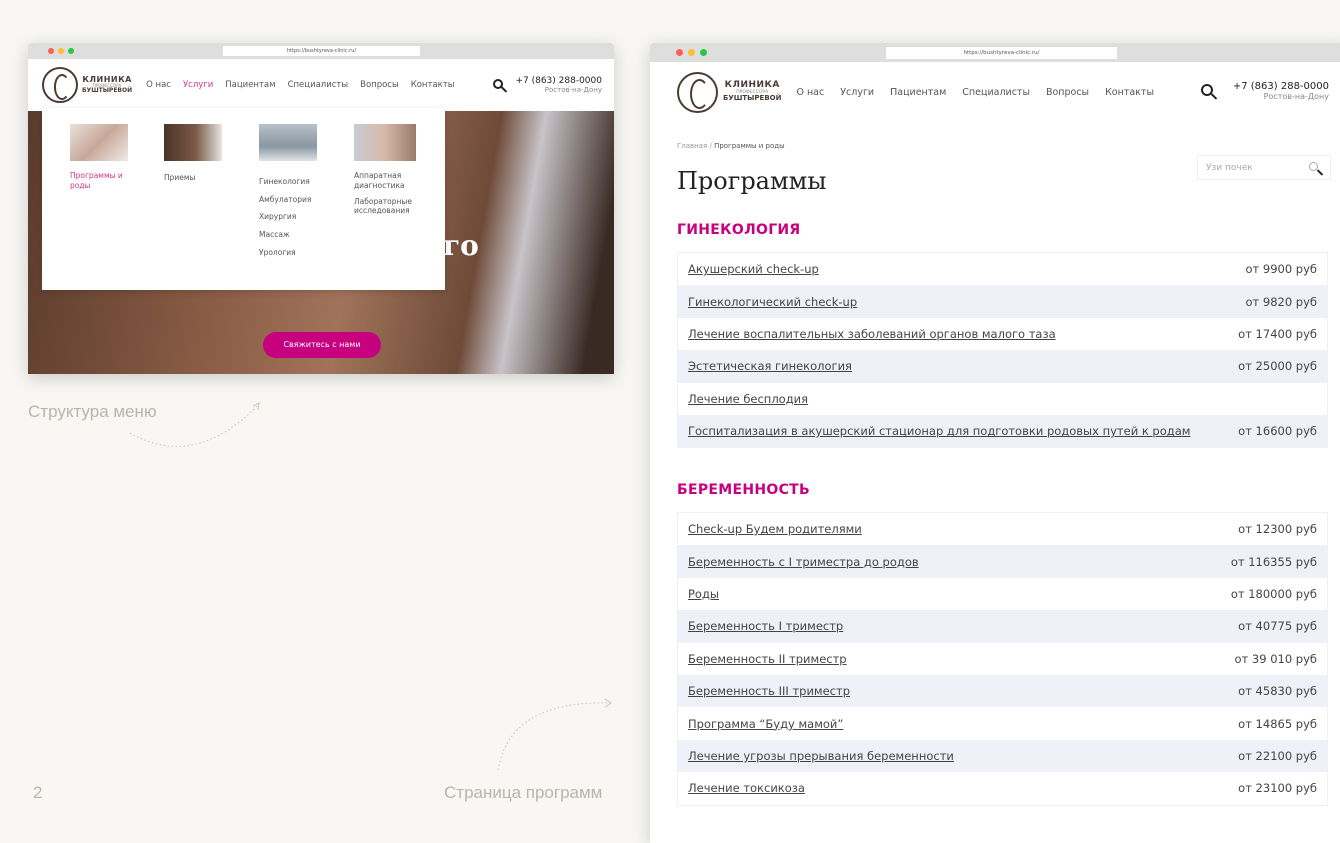  I want to click on program-price: от 22100 руб, so click(1277, 755).